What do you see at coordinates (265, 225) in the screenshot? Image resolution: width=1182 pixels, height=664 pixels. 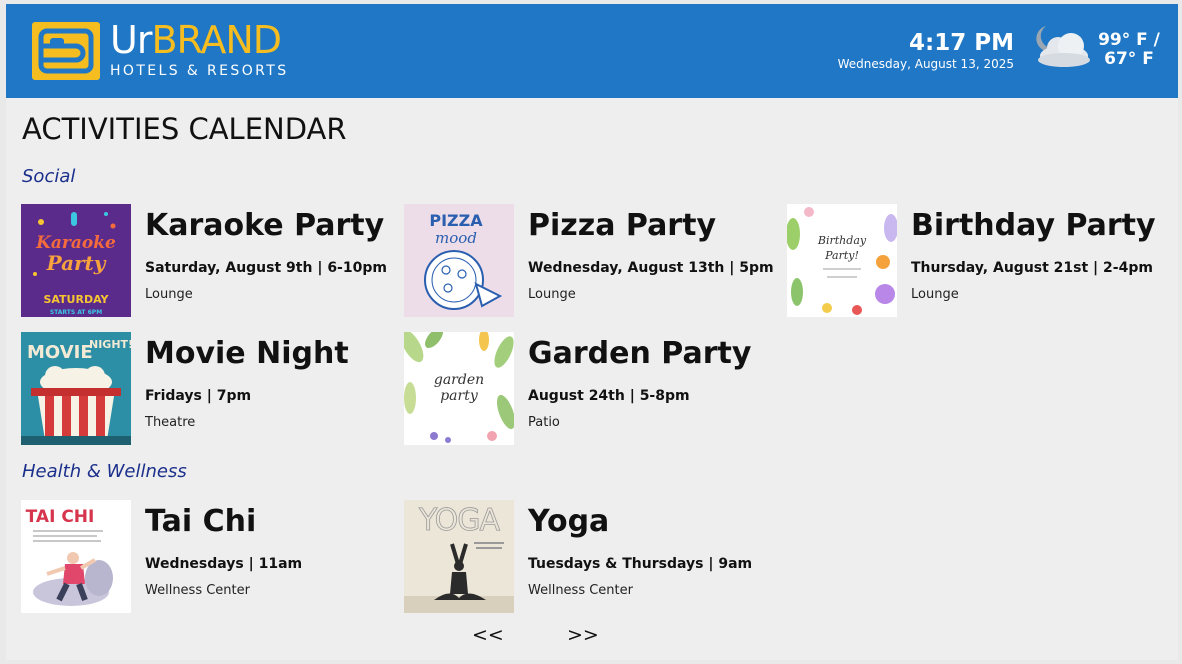 I see `event-title: Karaoke Party` at bounding box center [265, 225].